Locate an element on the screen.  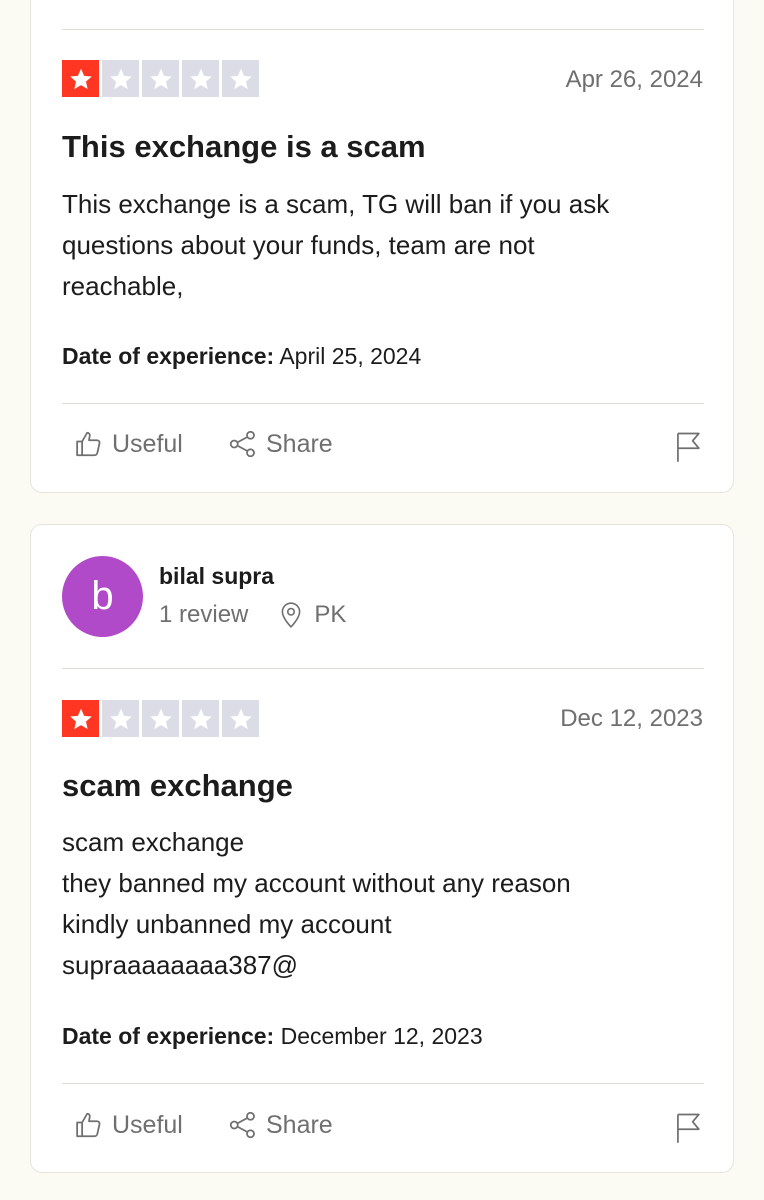
experience-date: April 25, 2024 is located at coordinates (350, 356).